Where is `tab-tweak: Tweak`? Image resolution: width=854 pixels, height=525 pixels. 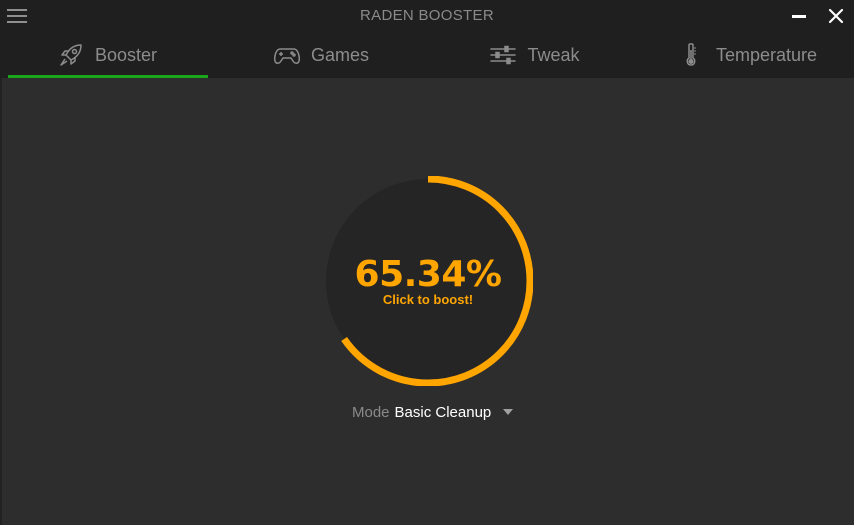
tab-tweak: Tweak is located at coordinates (534, 55).